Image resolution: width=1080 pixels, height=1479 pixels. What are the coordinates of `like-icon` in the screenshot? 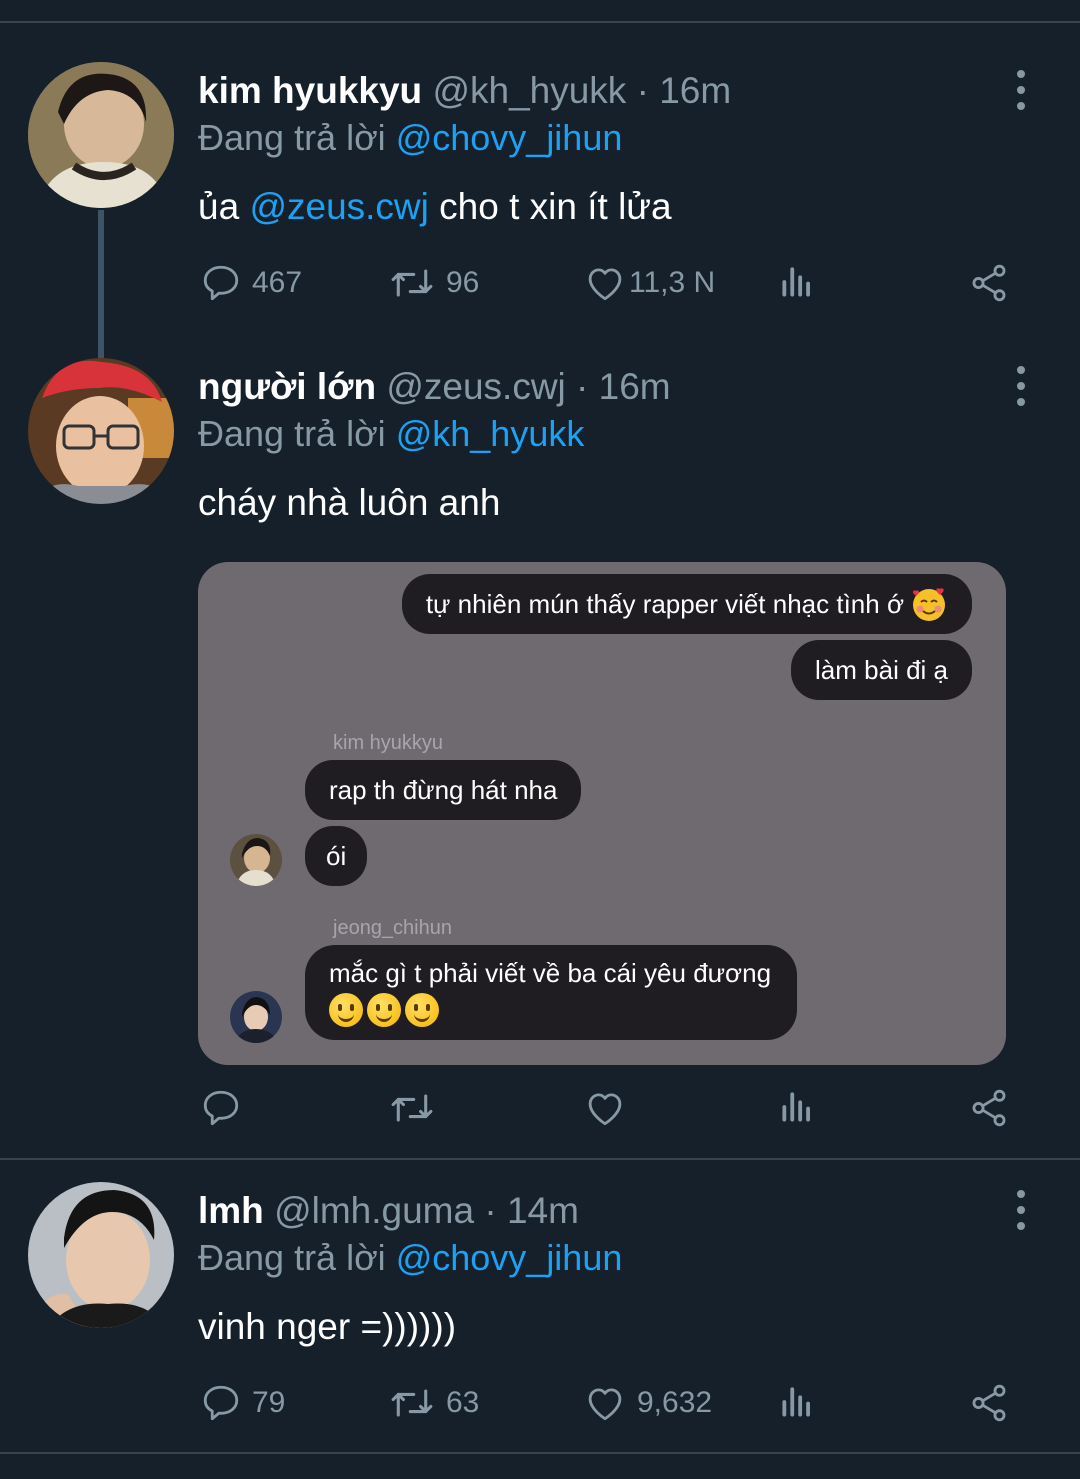 It's located at (605, 1404).